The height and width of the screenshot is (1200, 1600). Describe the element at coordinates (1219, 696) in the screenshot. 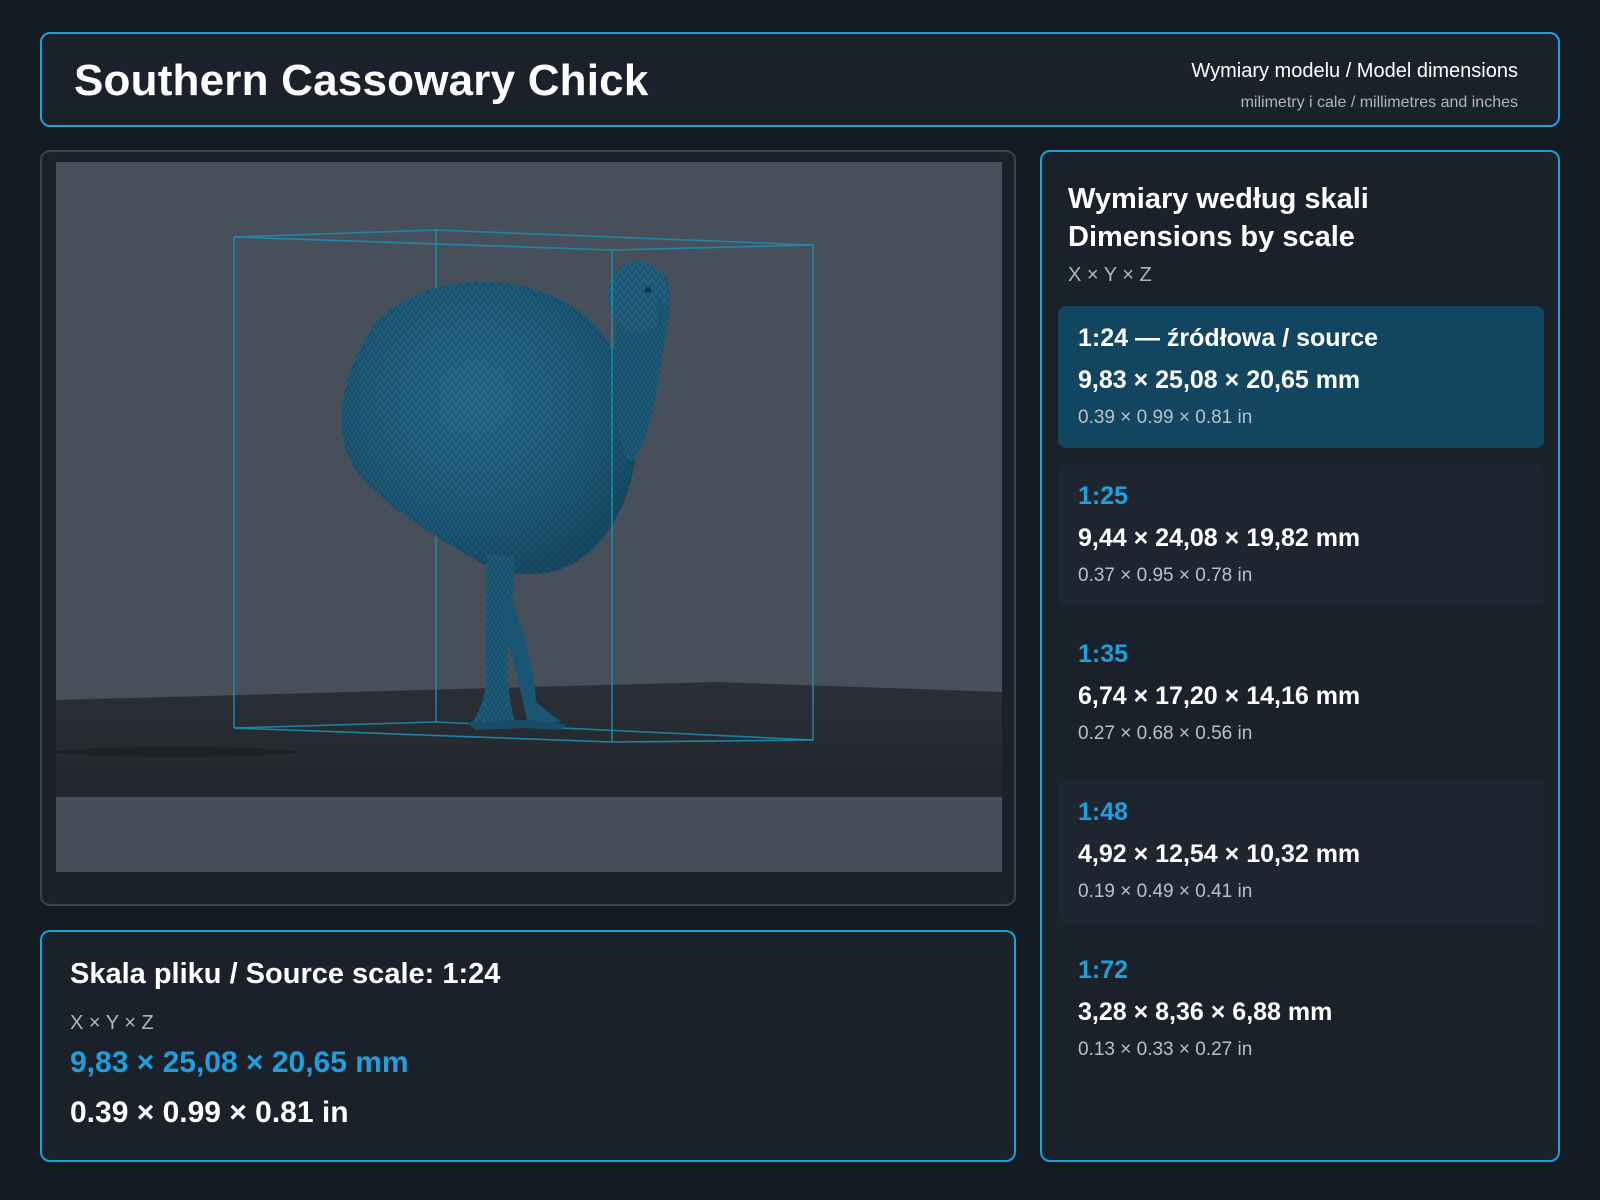

I see `scale-dimensions-mm: 6,74 × 17,20 × 14,16 mm` at that location.